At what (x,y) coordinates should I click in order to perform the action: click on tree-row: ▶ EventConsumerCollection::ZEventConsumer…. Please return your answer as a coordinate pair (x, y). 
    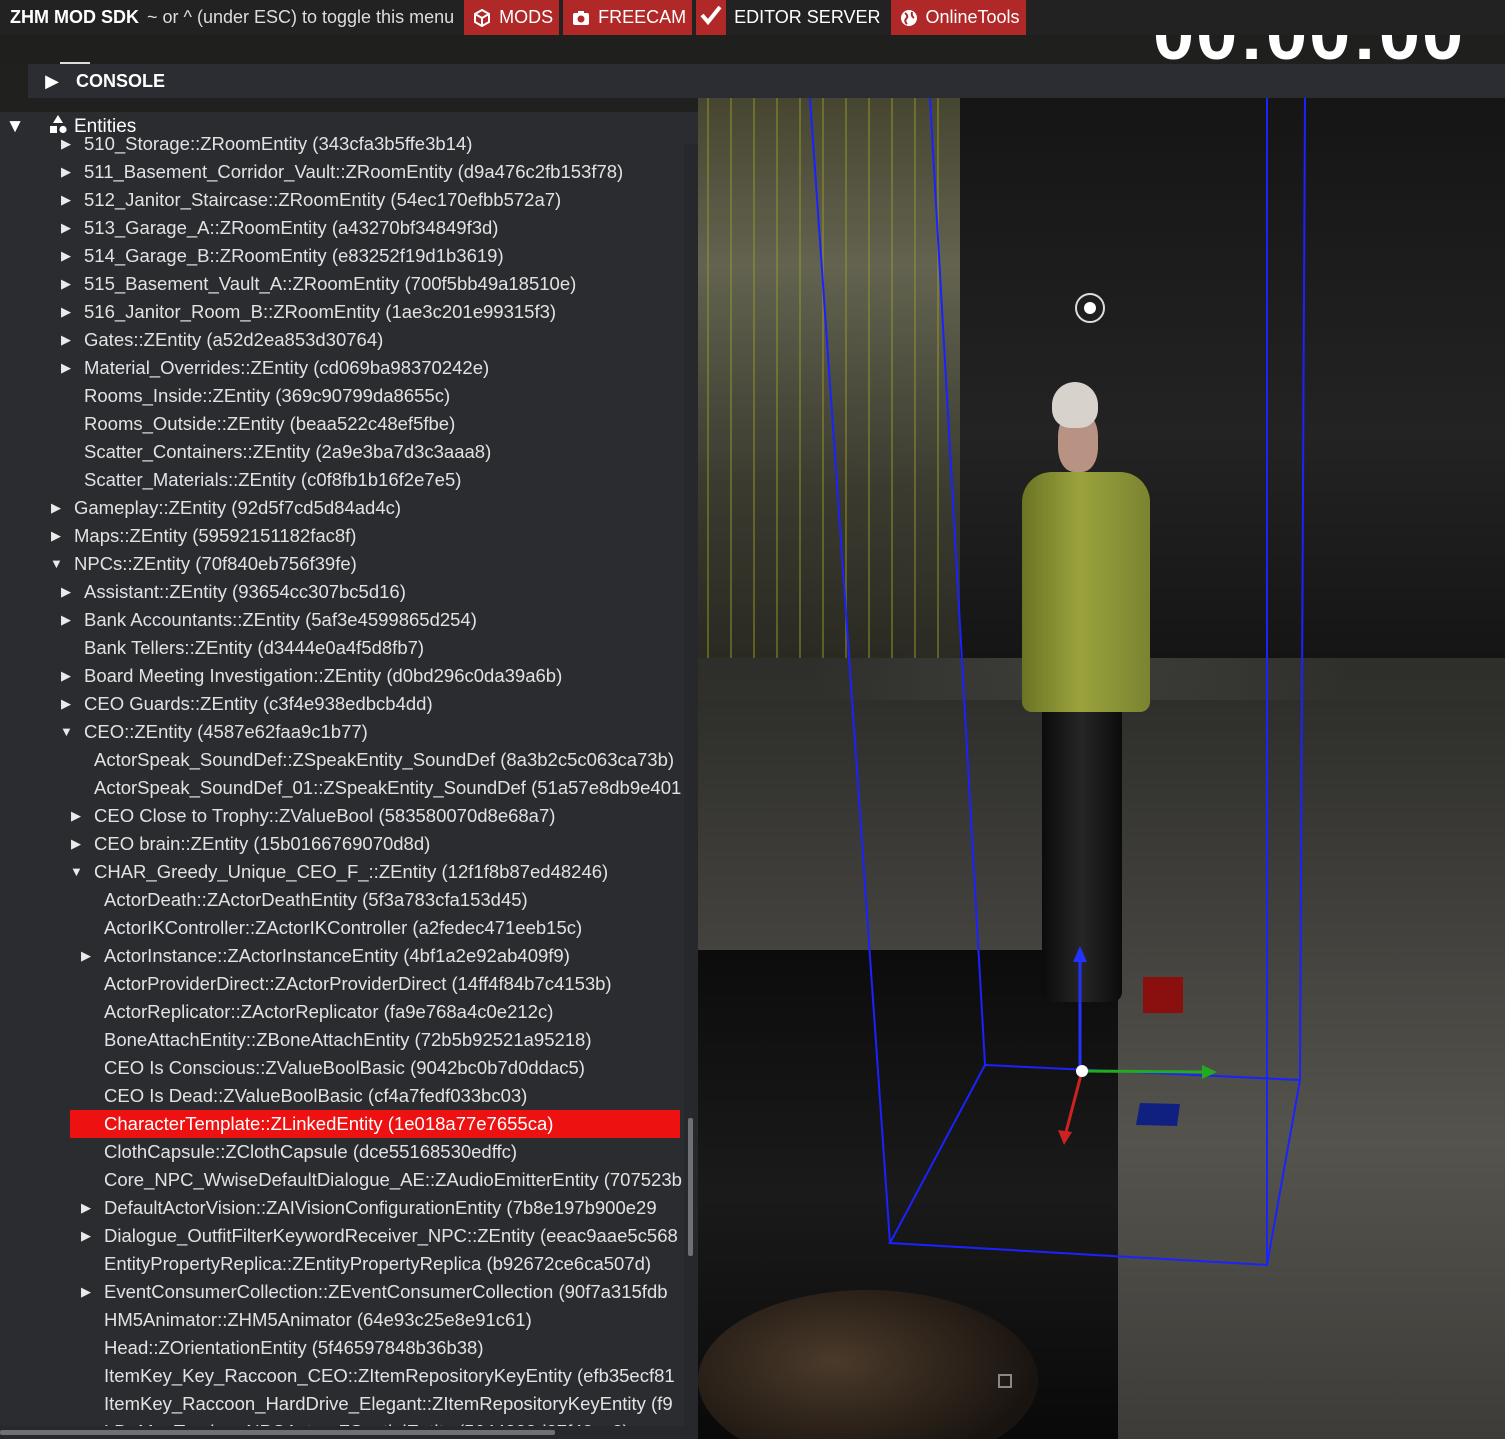
    Looking at the image, I should click on (342, 1292).